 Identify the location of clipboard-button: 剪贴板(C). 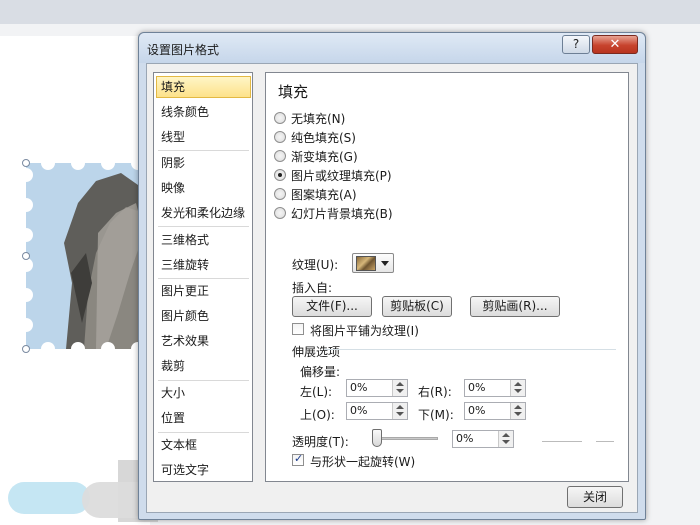
(417, 306).